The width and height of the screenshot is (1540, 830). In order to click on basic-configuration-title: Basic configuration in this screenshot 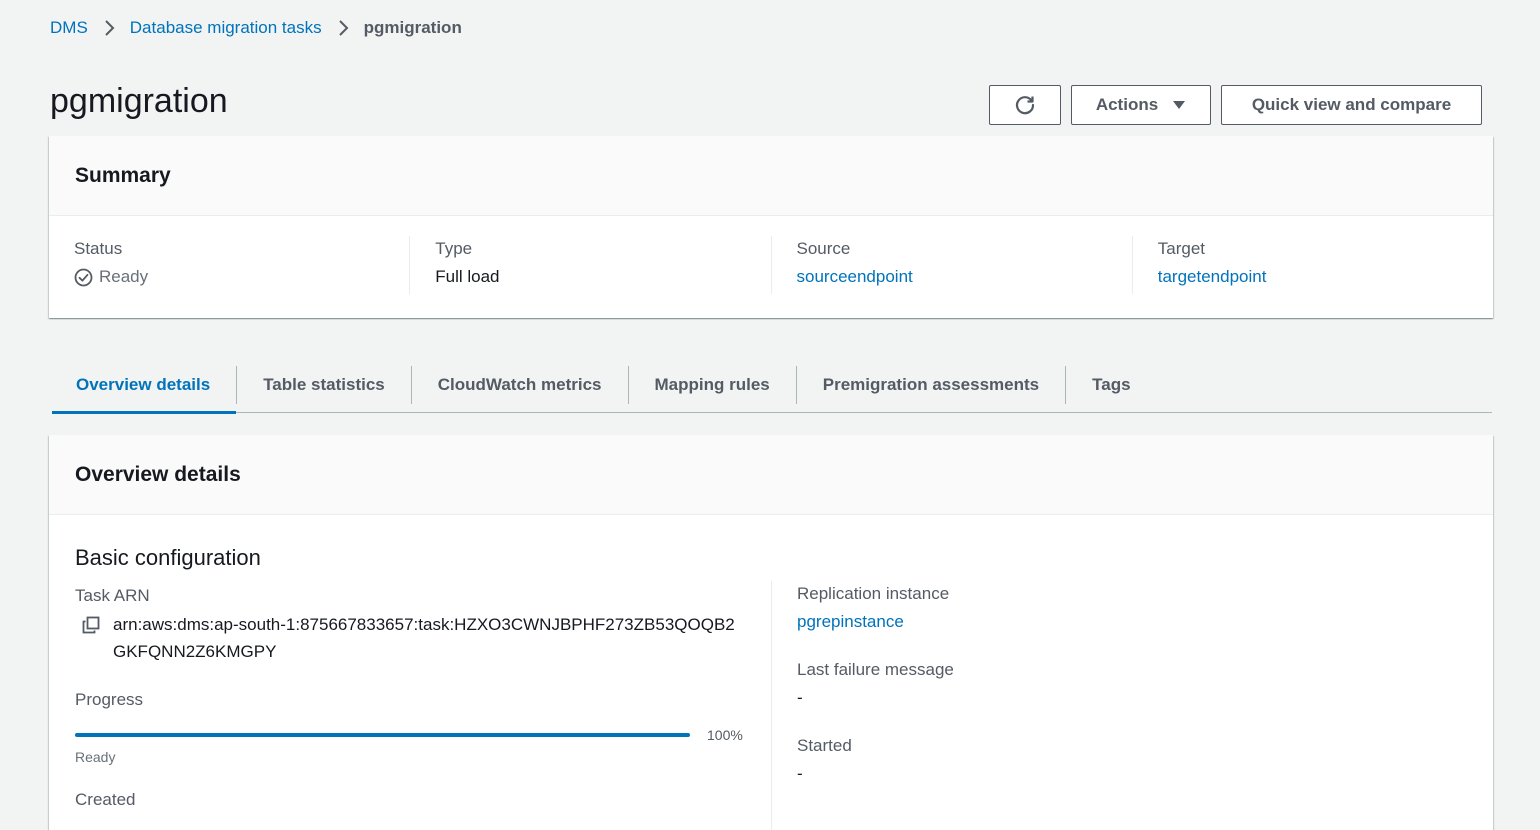, I will do `click(168, 557)`.